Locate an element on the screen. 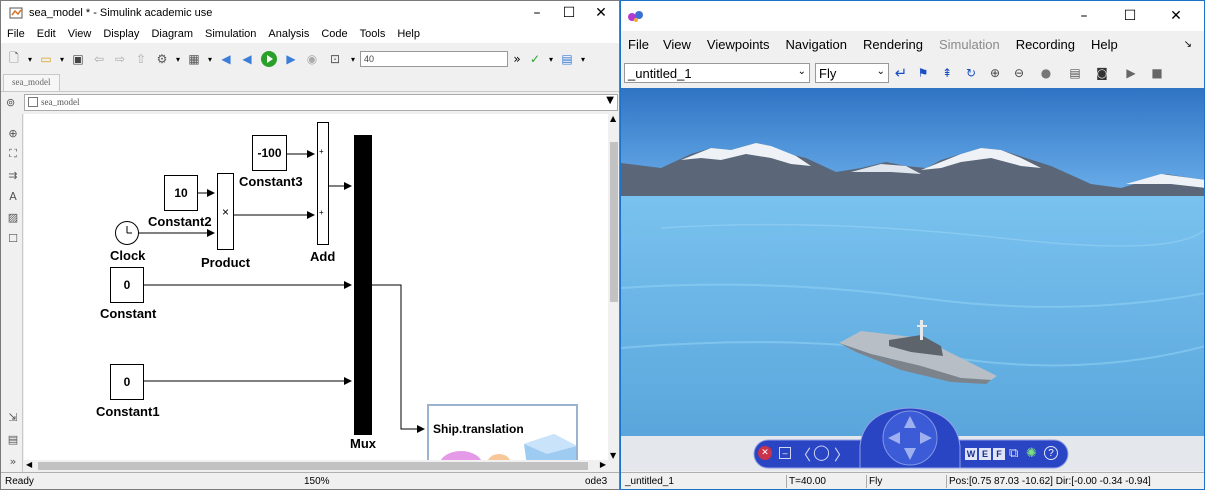  expand-icon: » is located at coordinates (13, 461).